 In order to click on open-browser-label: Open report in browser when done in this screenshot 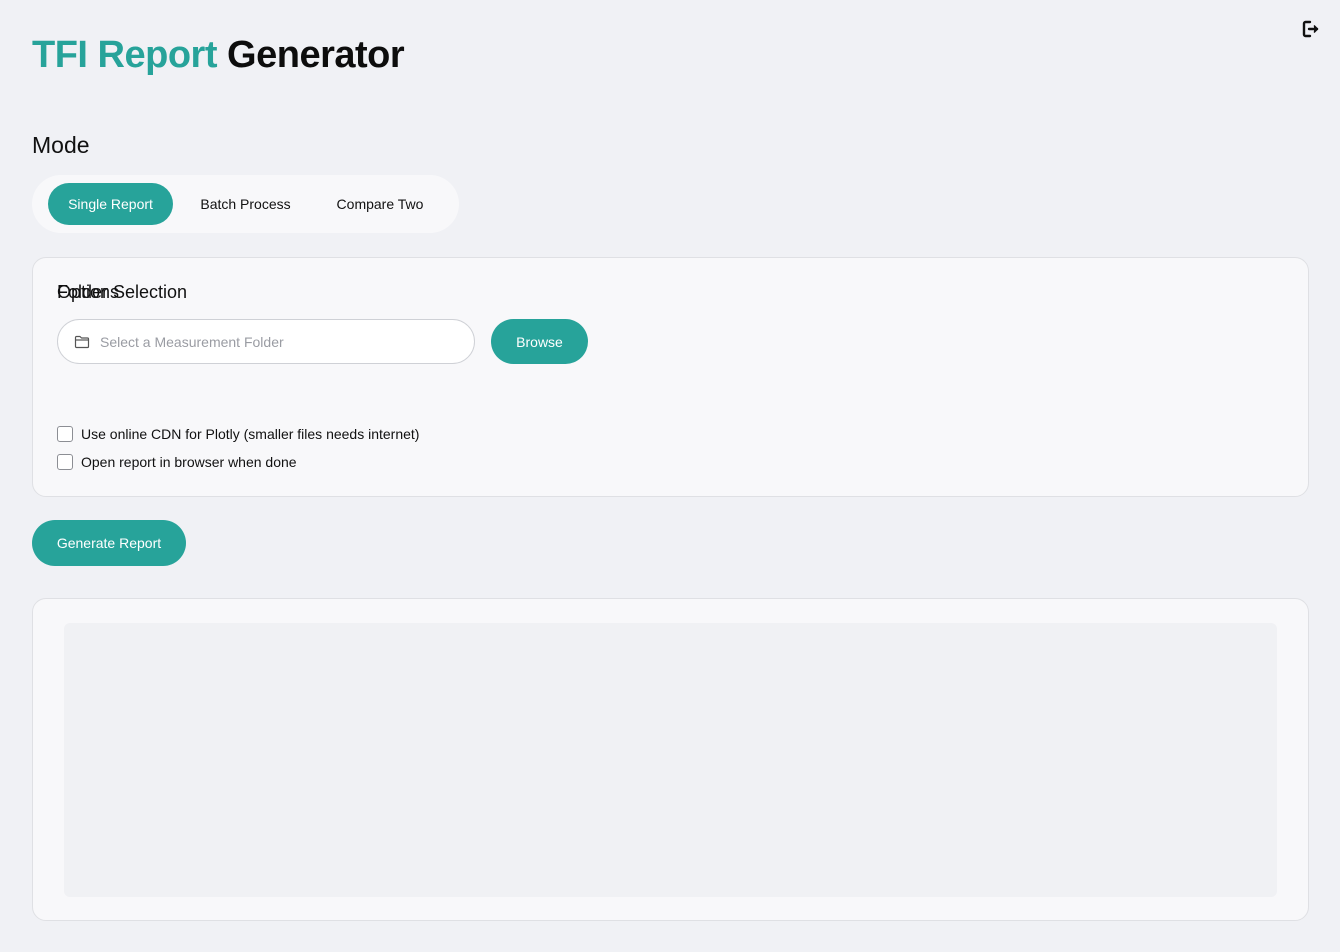, I will do `click(189, 462)`.